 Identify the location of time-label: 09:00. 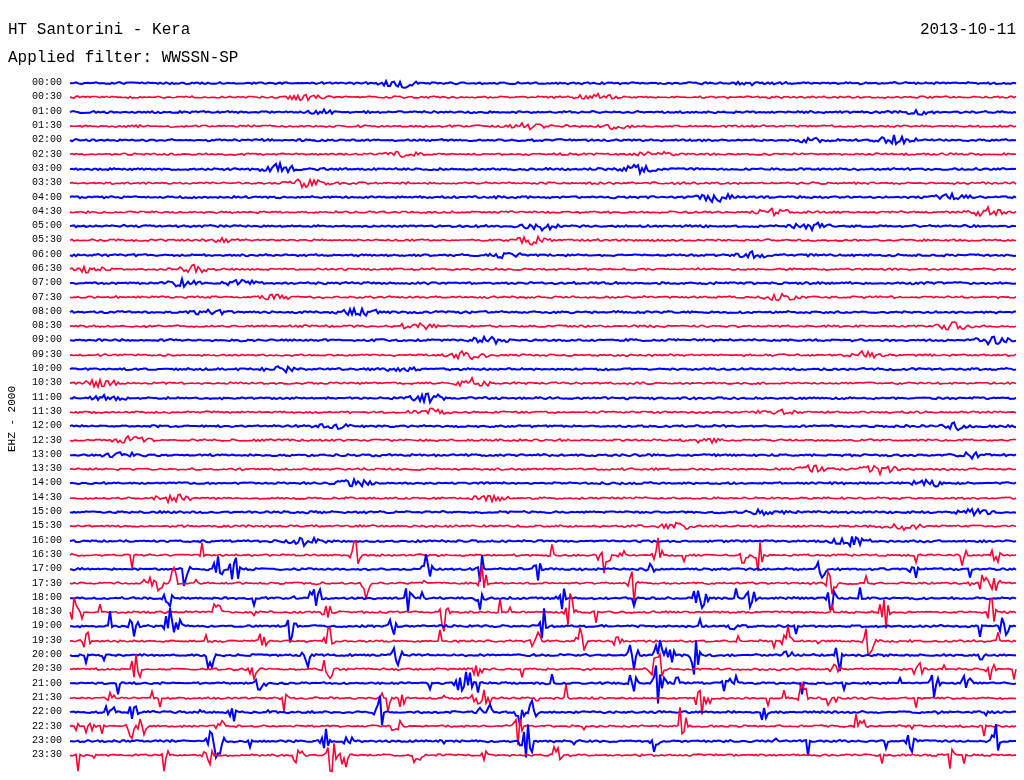
(46, 340).